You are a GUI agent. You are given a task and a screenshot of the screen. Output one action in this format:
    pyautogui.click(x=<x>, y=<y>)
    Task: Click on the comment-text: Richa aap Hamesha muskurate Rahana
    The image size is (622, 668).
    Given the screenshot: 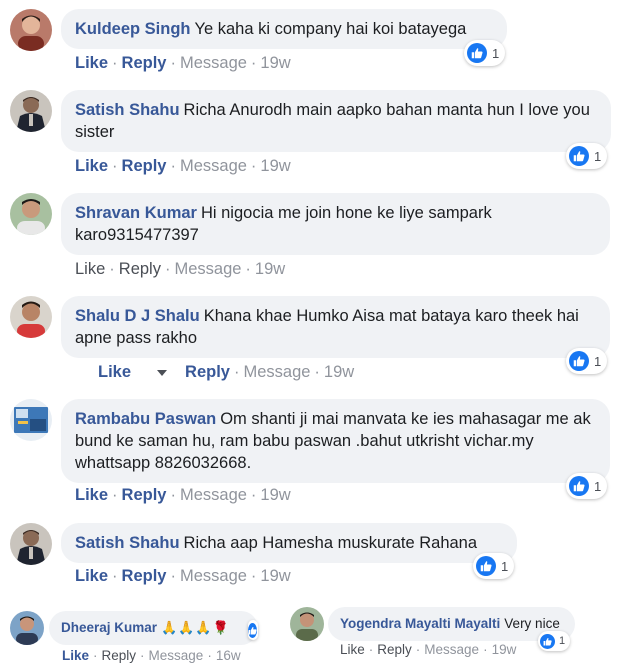 What is the action you would take?
    pyautogui.click(x=330, y=543)
    